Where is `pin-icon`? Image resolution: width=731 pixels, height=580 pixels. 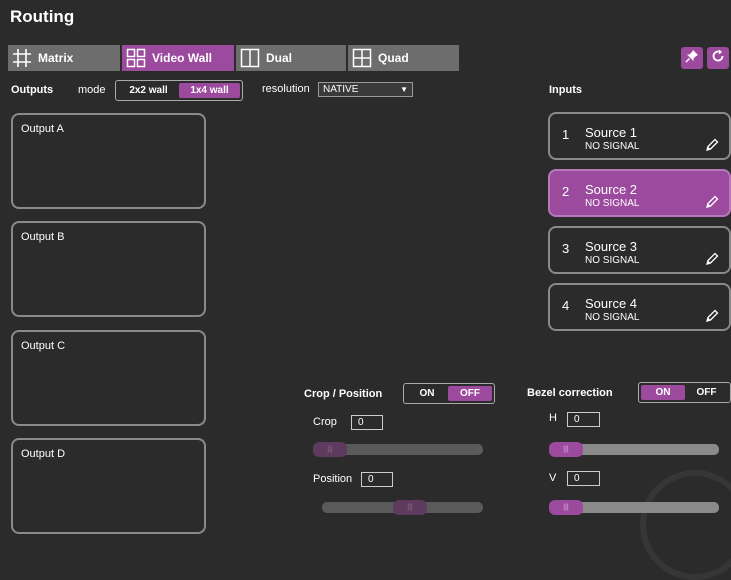
pin-icon is located at coordinates (692, 58).